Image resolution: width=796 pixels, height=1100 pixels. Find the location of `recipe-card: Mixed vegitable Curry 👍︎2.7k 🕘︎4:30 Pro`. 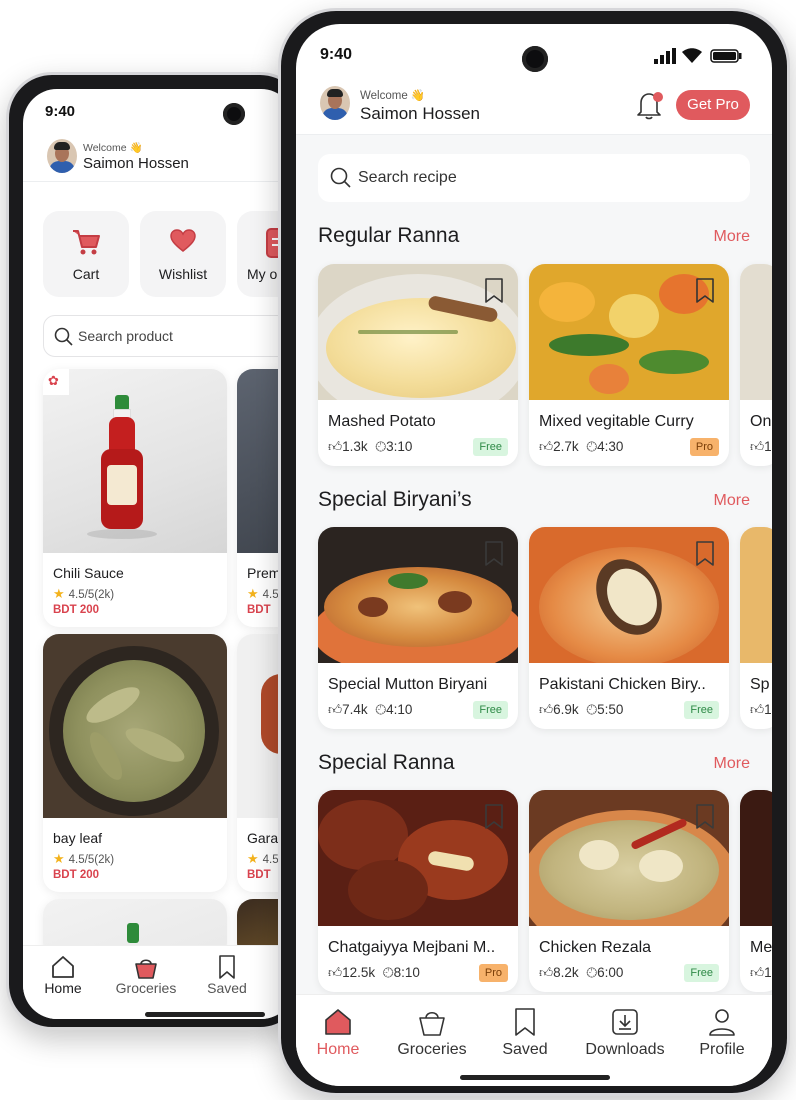

recipe-card: Mixed vegitable Curry 👍︎2.7k 🕘︎4:30 Pro is located at coordinates (629, 365).